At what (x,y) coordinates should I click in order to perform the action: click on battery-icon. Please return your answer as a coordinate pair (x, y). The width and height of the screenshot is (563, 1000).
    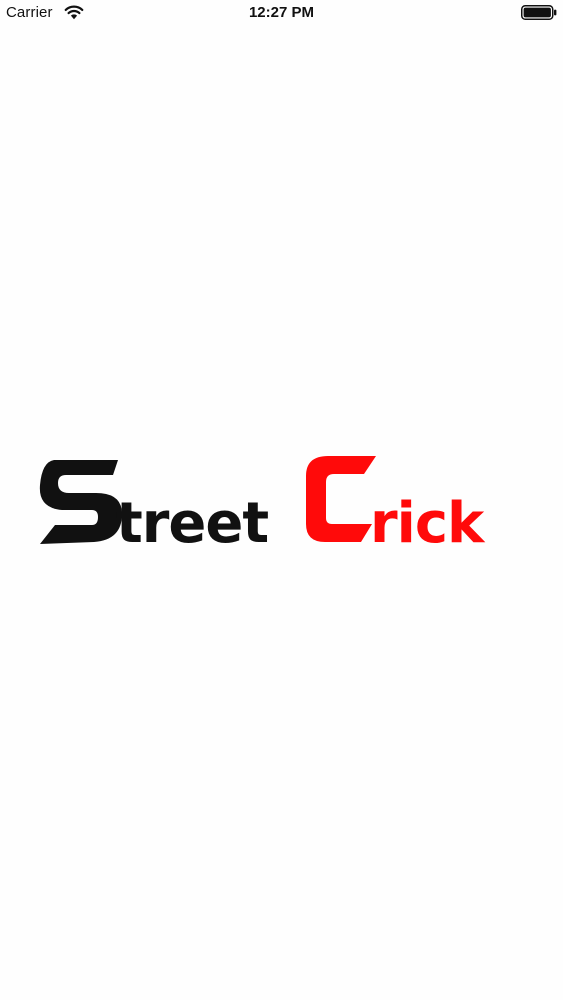
    Looking at the image, I should click on (539, 12).